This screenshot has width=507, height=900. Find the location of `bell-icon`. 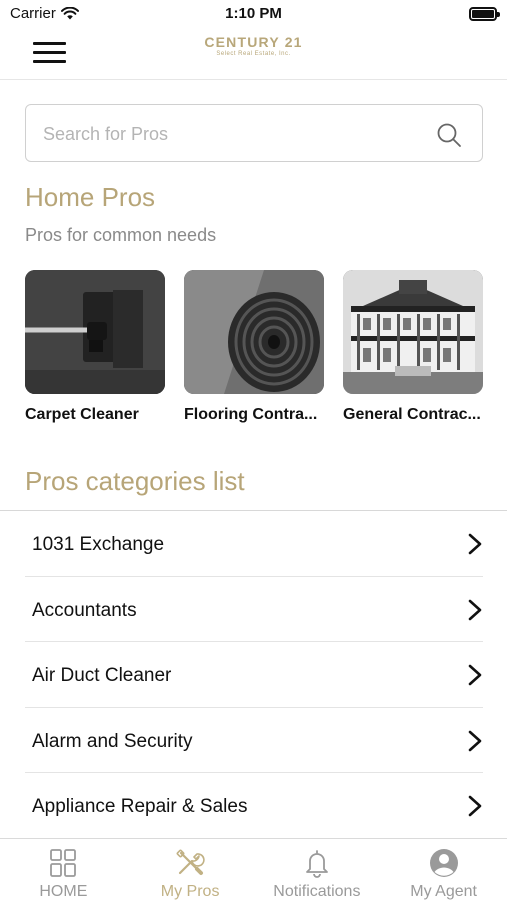

bell-icon is located at coordinates (316, 864).